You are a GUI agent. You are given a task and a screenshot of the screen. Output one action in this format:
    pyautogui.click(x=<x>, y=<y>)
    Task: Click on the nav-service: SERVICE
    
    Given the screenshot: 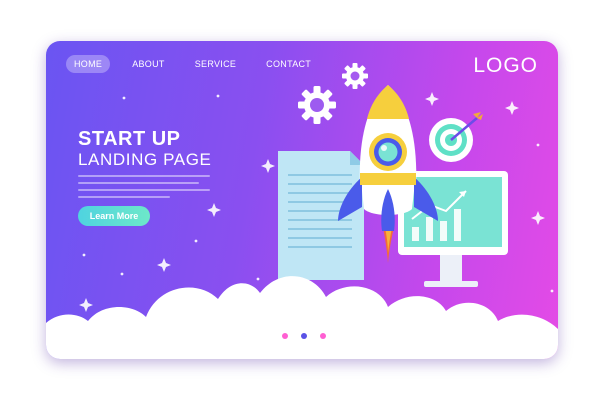 What is the action you would take?
    pyautogui.click(x=215, y=64)
    